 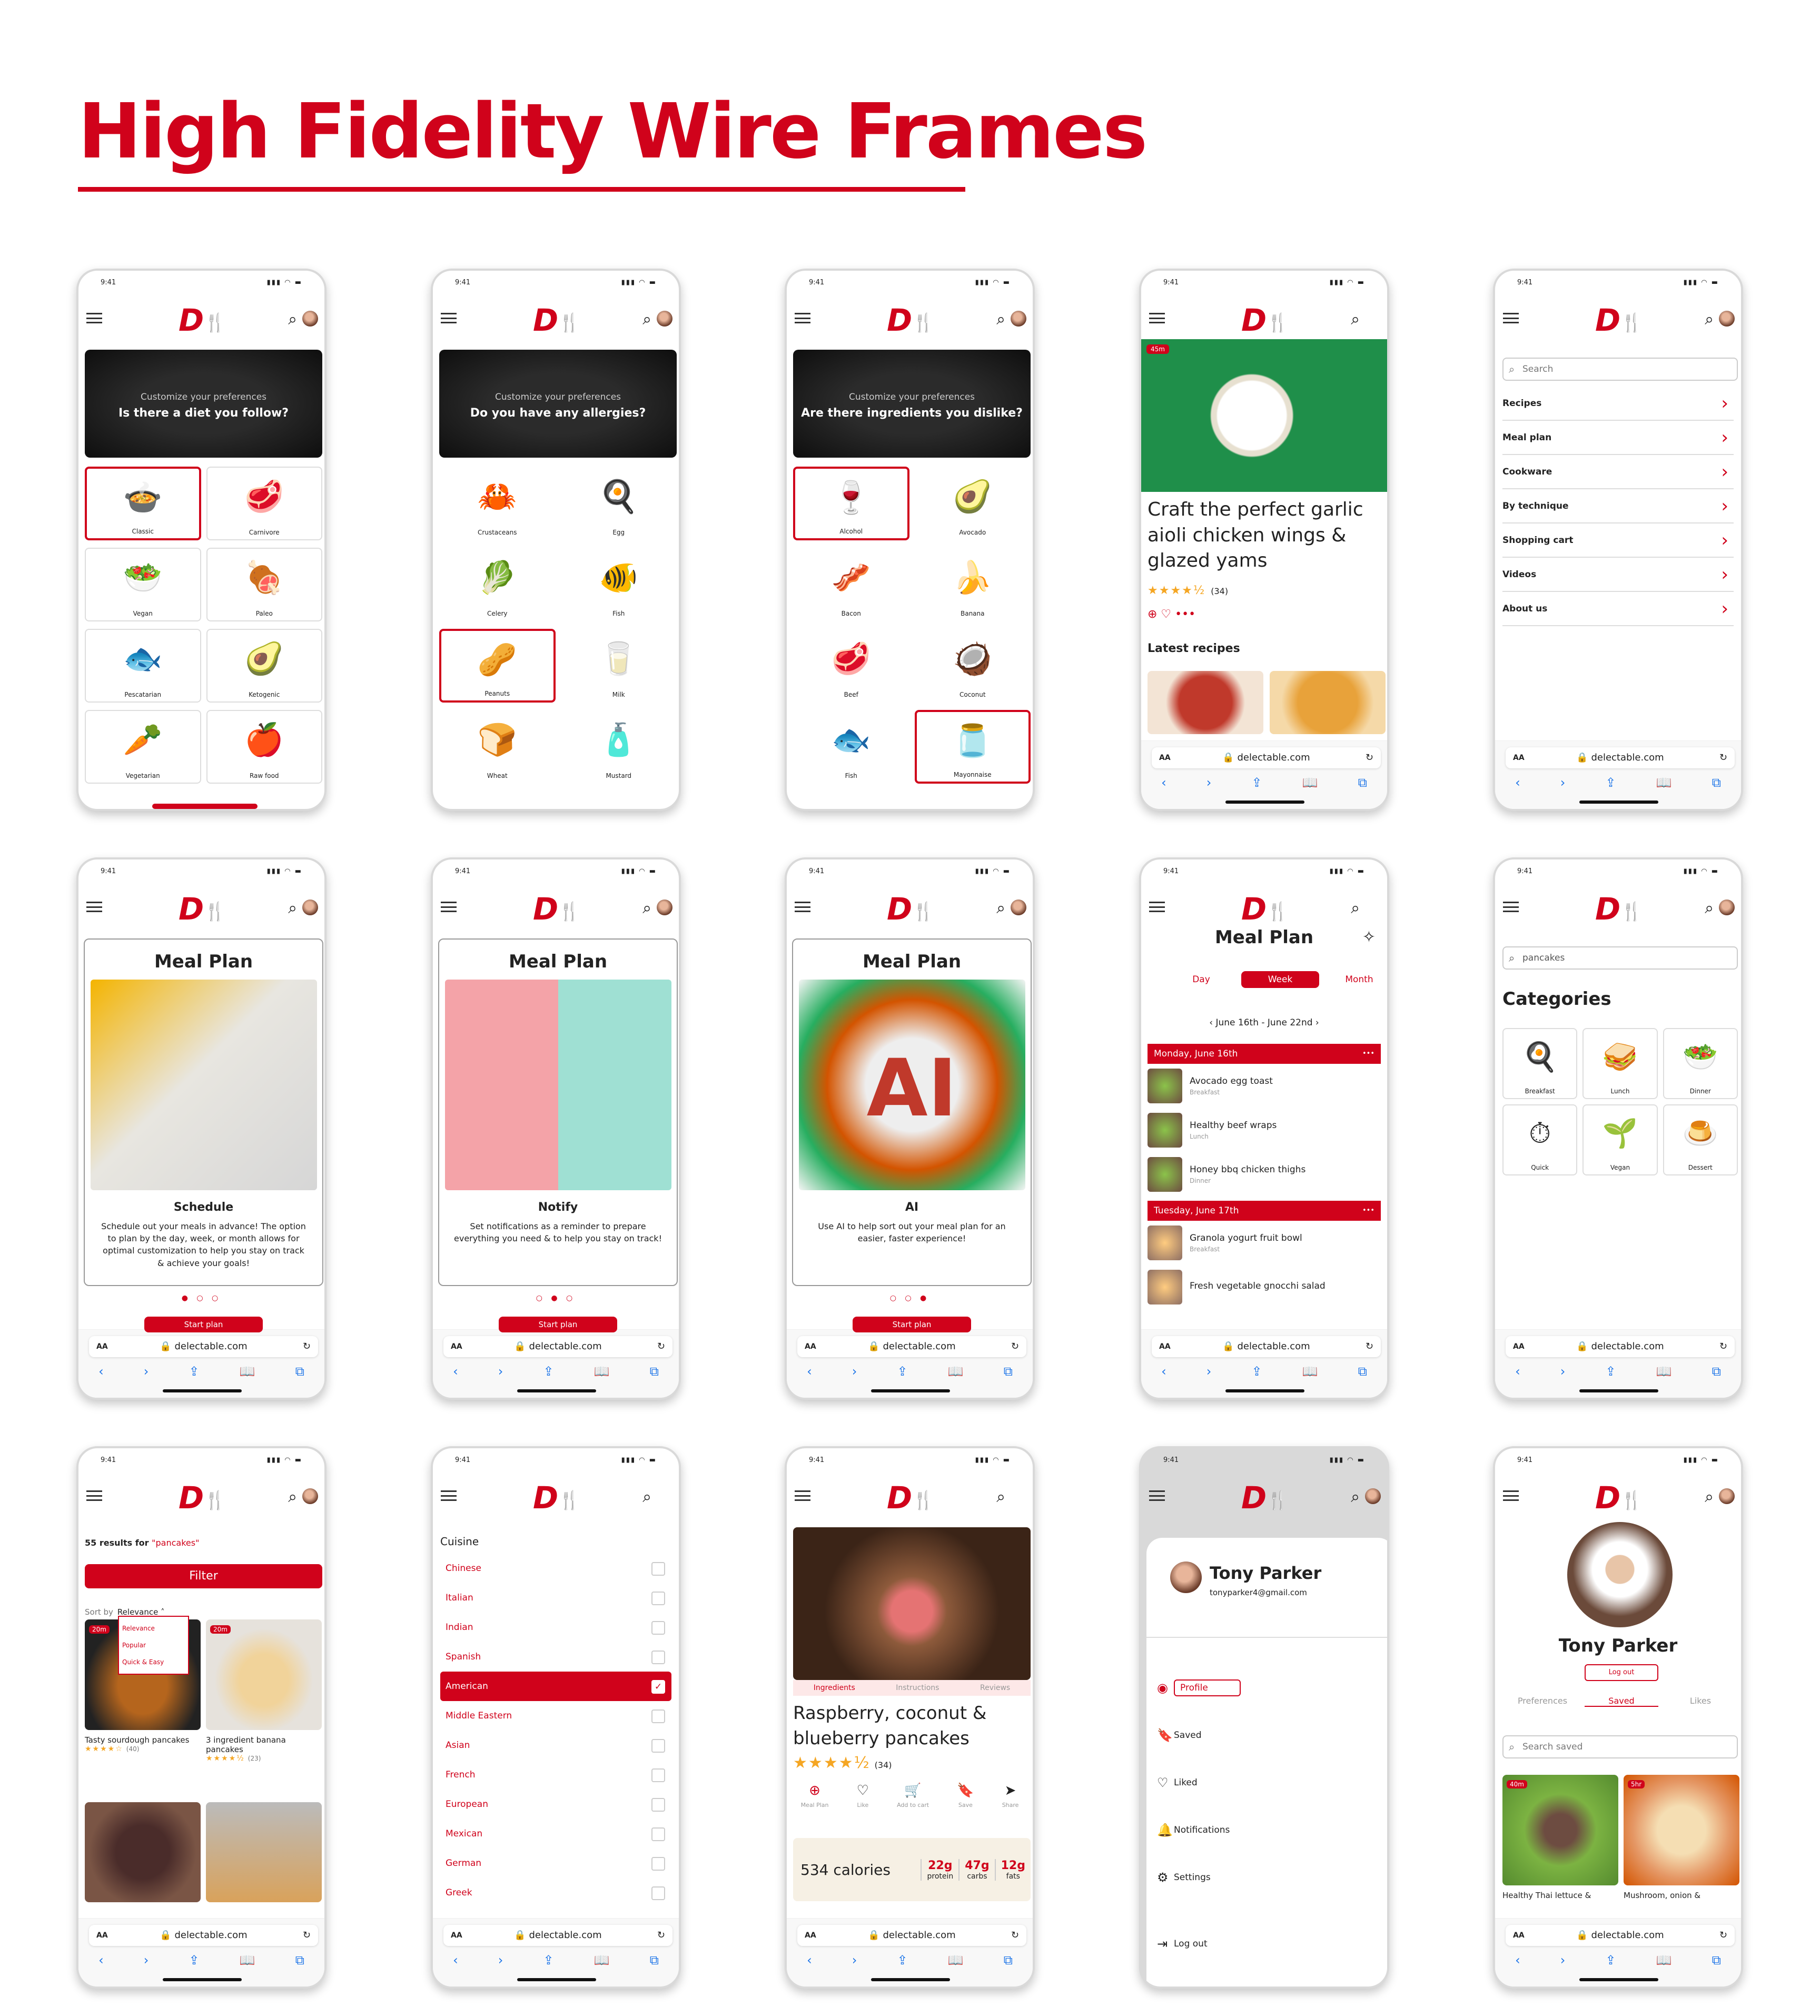 What do you see at coordinates (910, 1298) in the screenshot?
I see `carousel-dots: ○ ○ ●` at bounding box center [910, 1298].